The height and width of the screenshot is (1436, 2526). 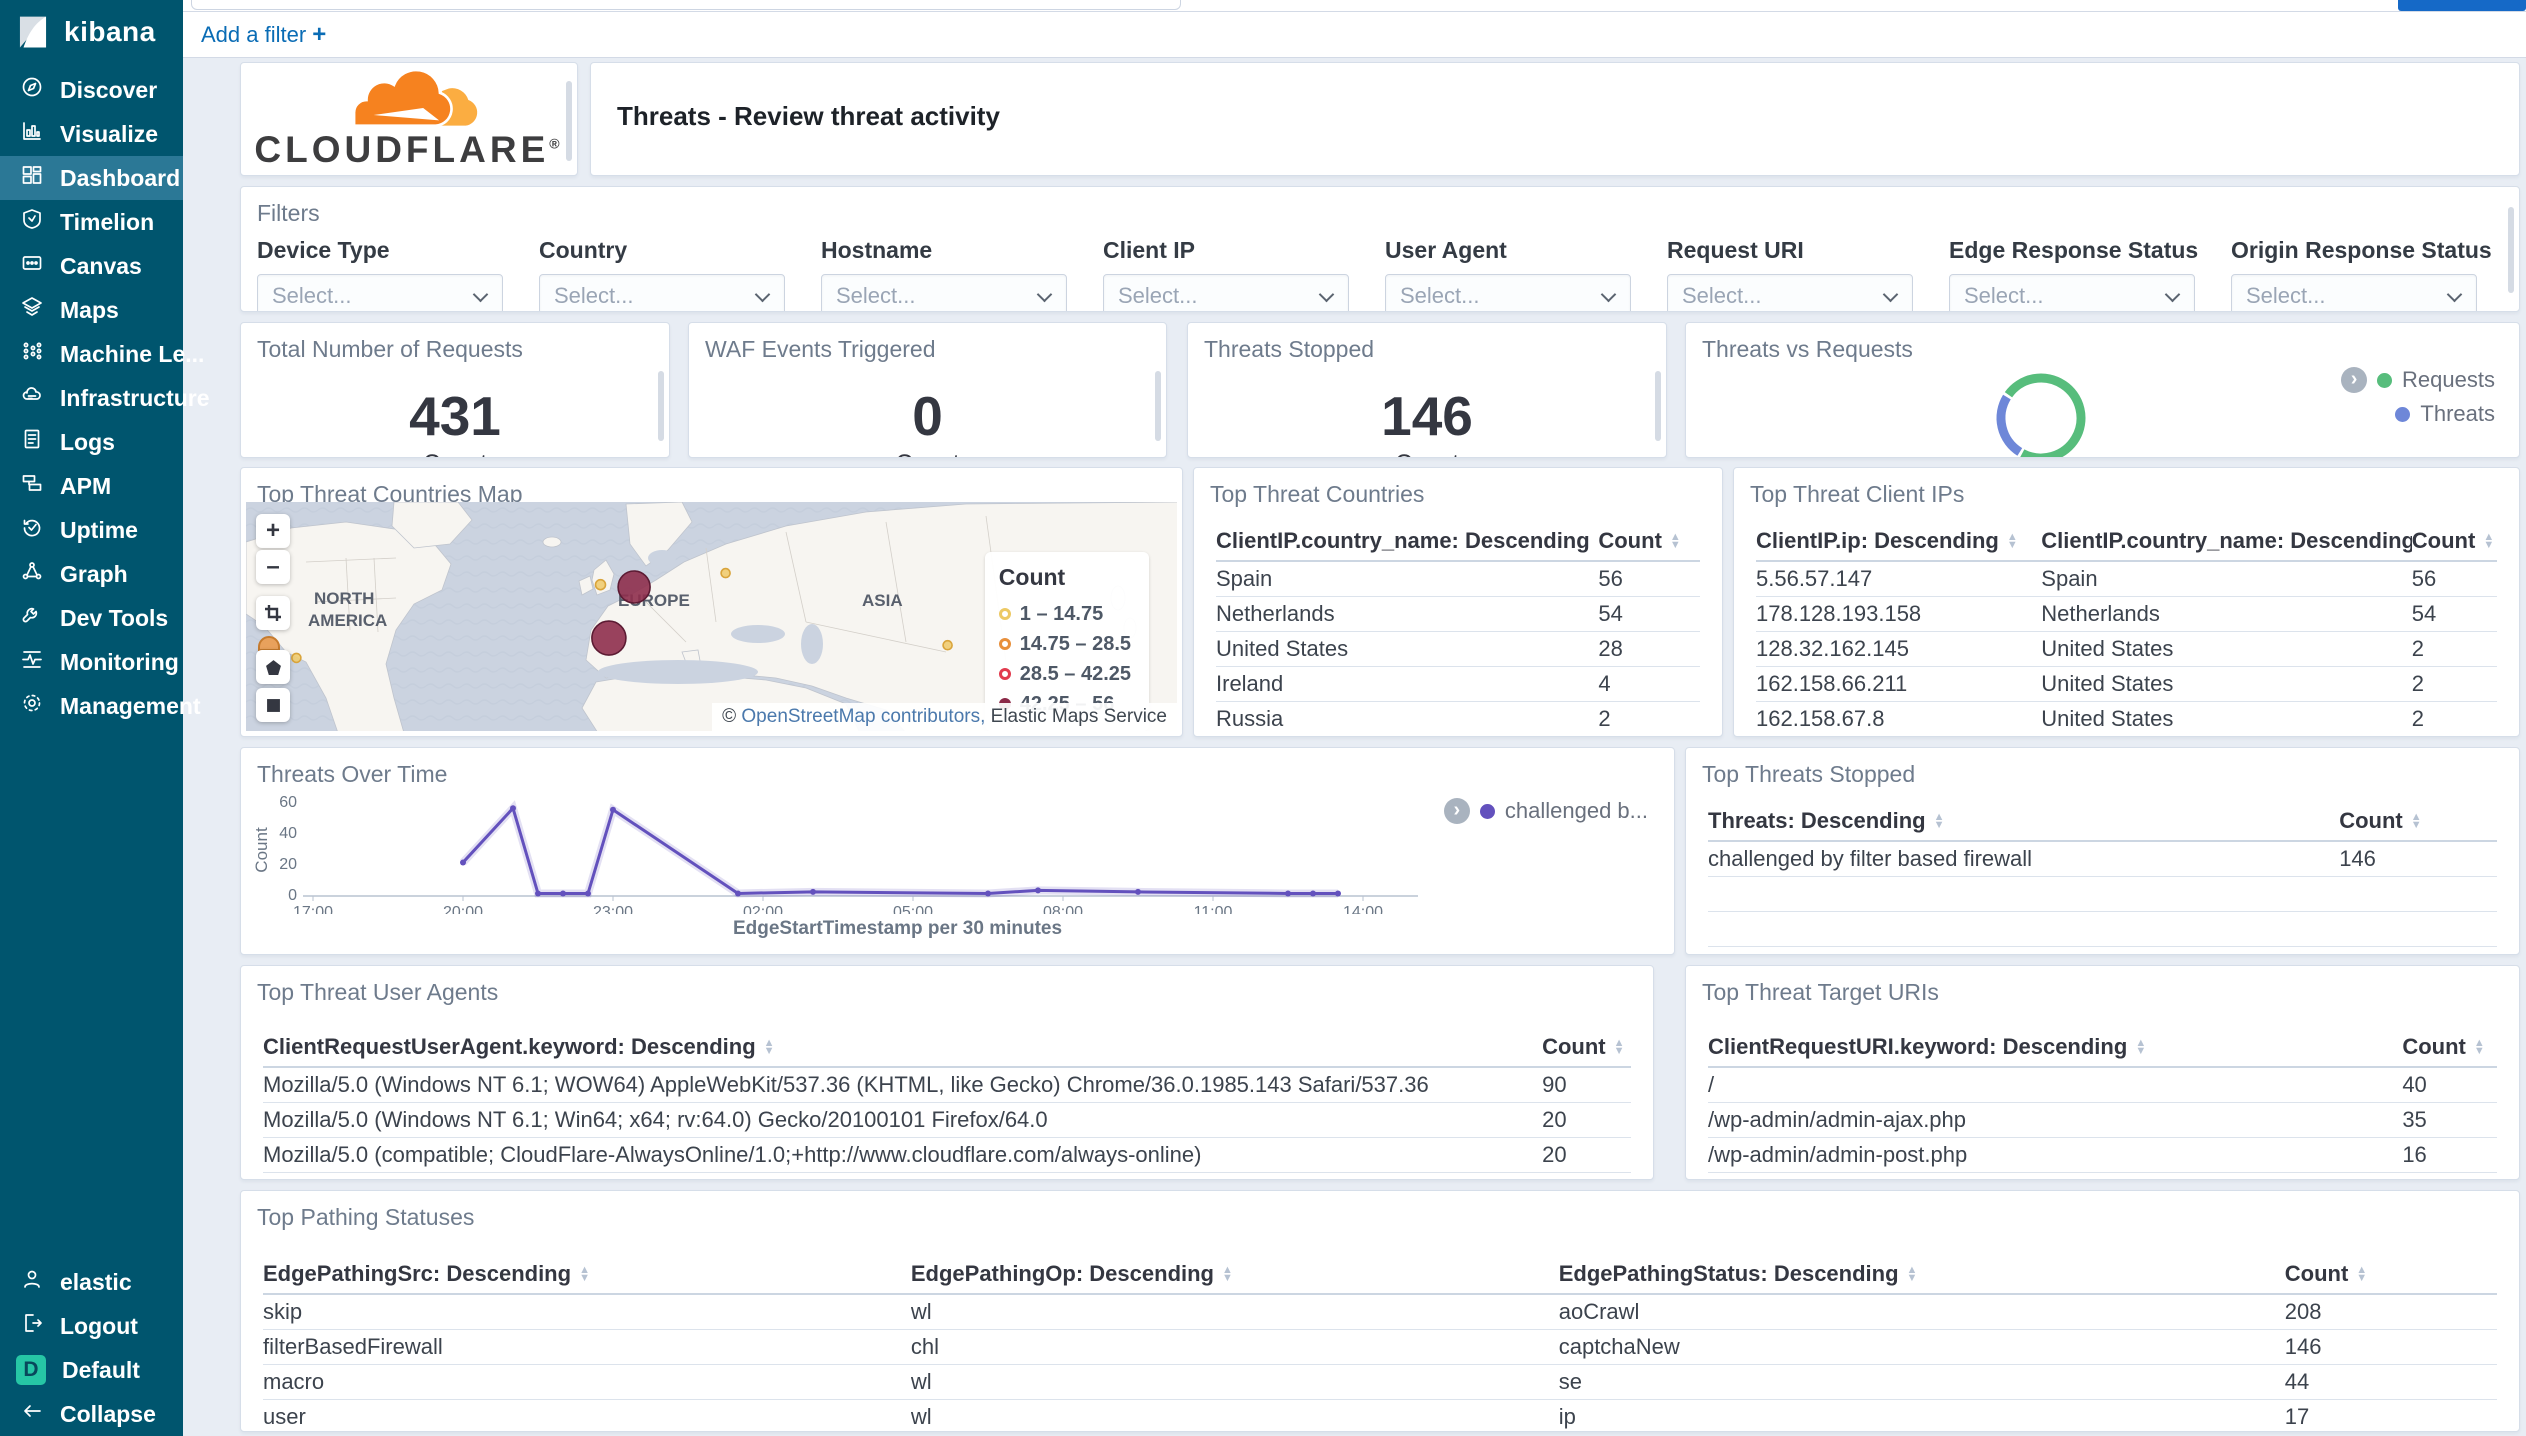 What do you see at coordinates (273, 667) in the screenshot?
I see `draw-polygon-button` at bounding box center [273, 667].